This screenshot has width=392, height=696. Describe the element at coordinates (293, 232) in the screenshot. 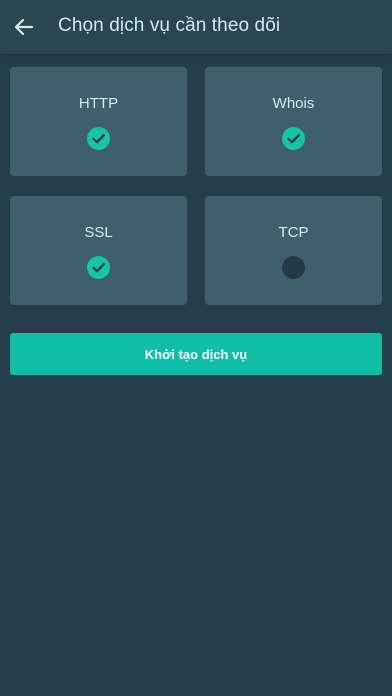

I see `service-label: TCP` at that location.